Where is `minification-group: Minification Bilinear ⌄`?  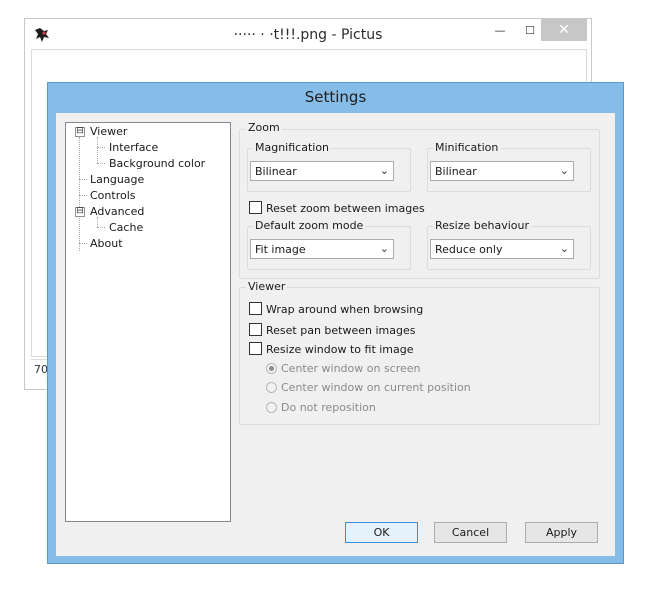
minification-group: Minification Bilinear ⌄ is located at coordinates (509, 166).